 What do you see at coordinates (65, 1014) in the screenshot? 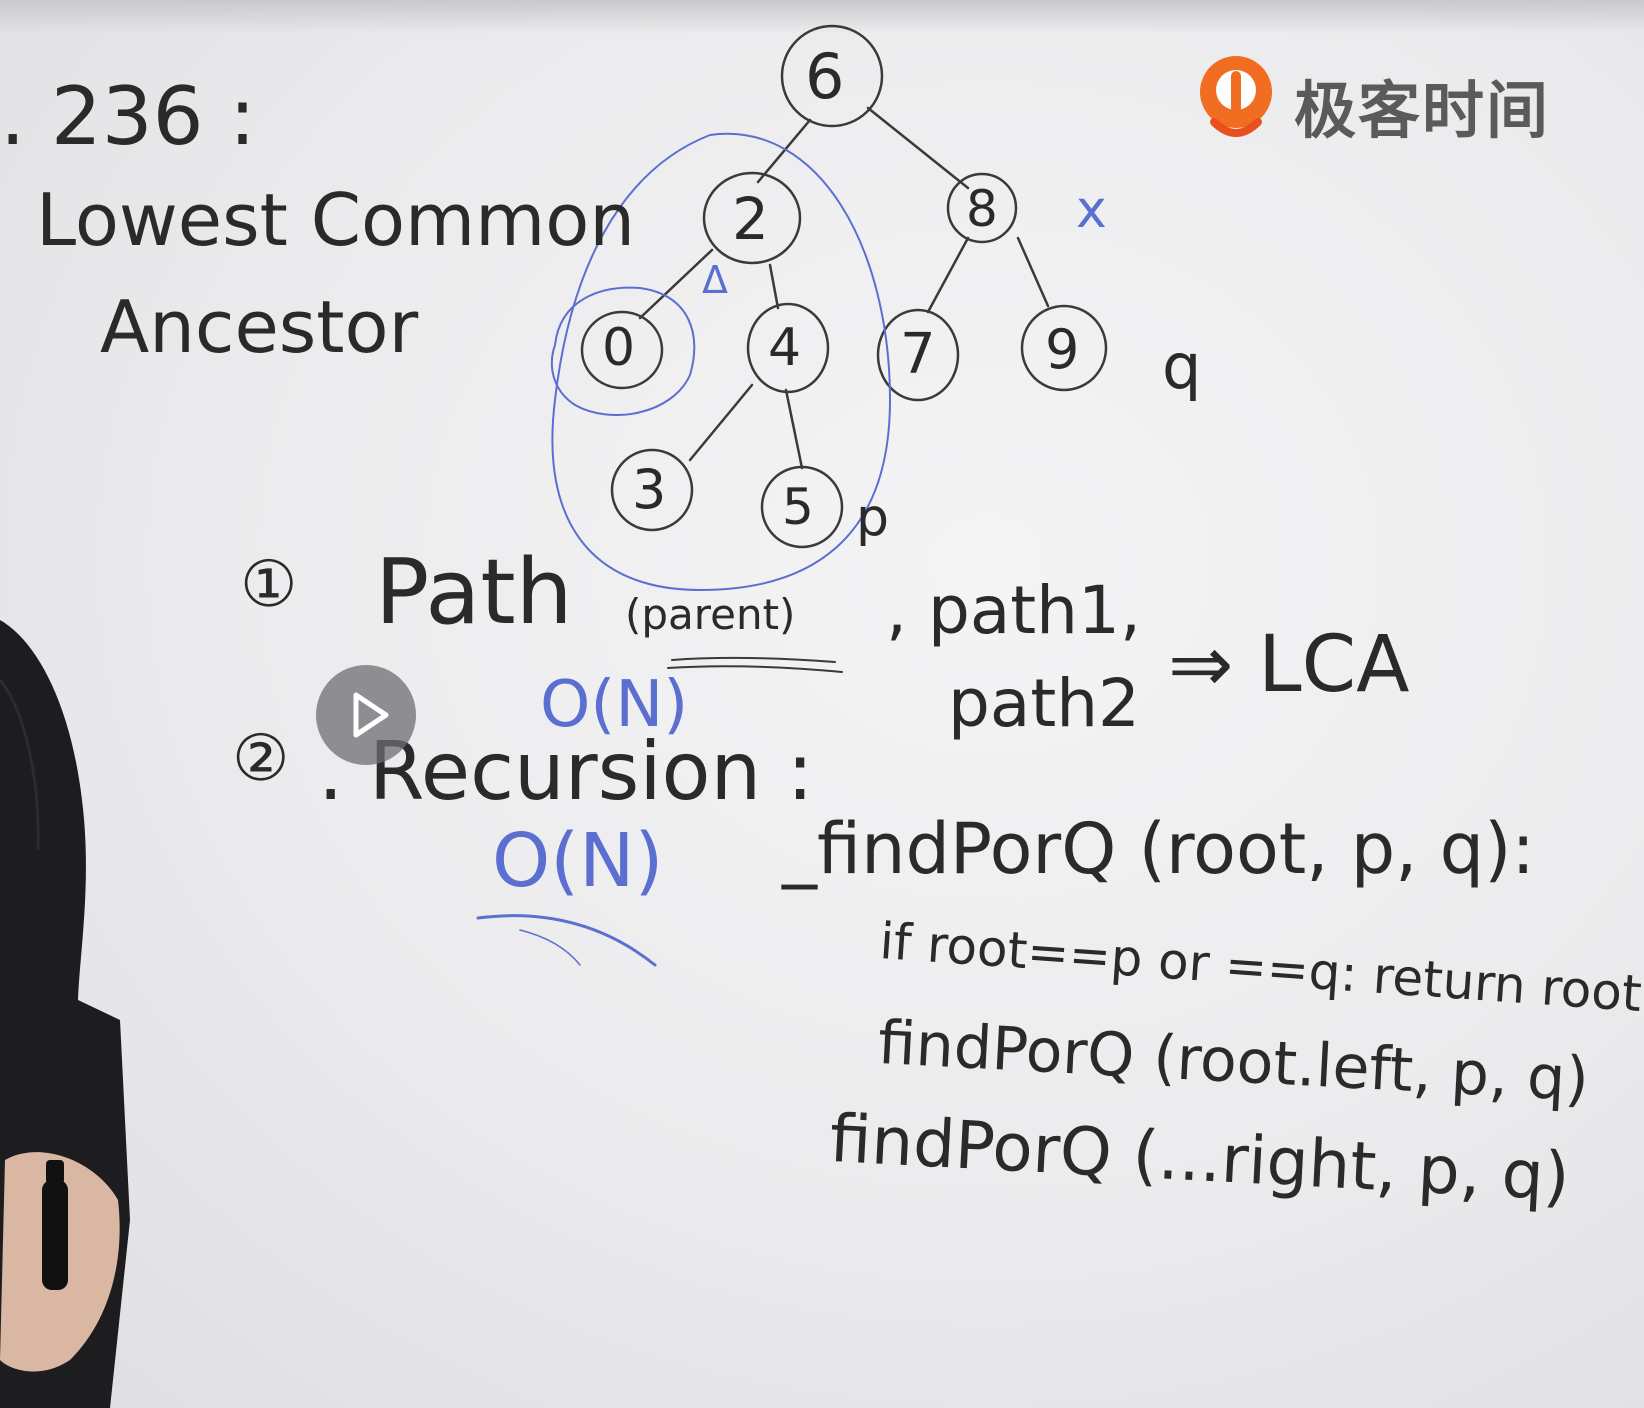
I see `presenter-silhouette` at bounding box center [65, 1014].